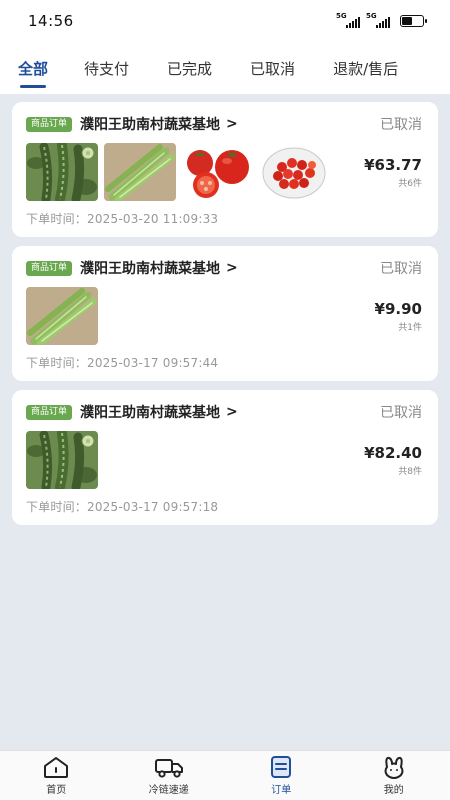  Describe the element at coordinates (224, 506) in the screenshot. I see `order-time: 下单时间：2025-03-17 09:57:18` at that location.